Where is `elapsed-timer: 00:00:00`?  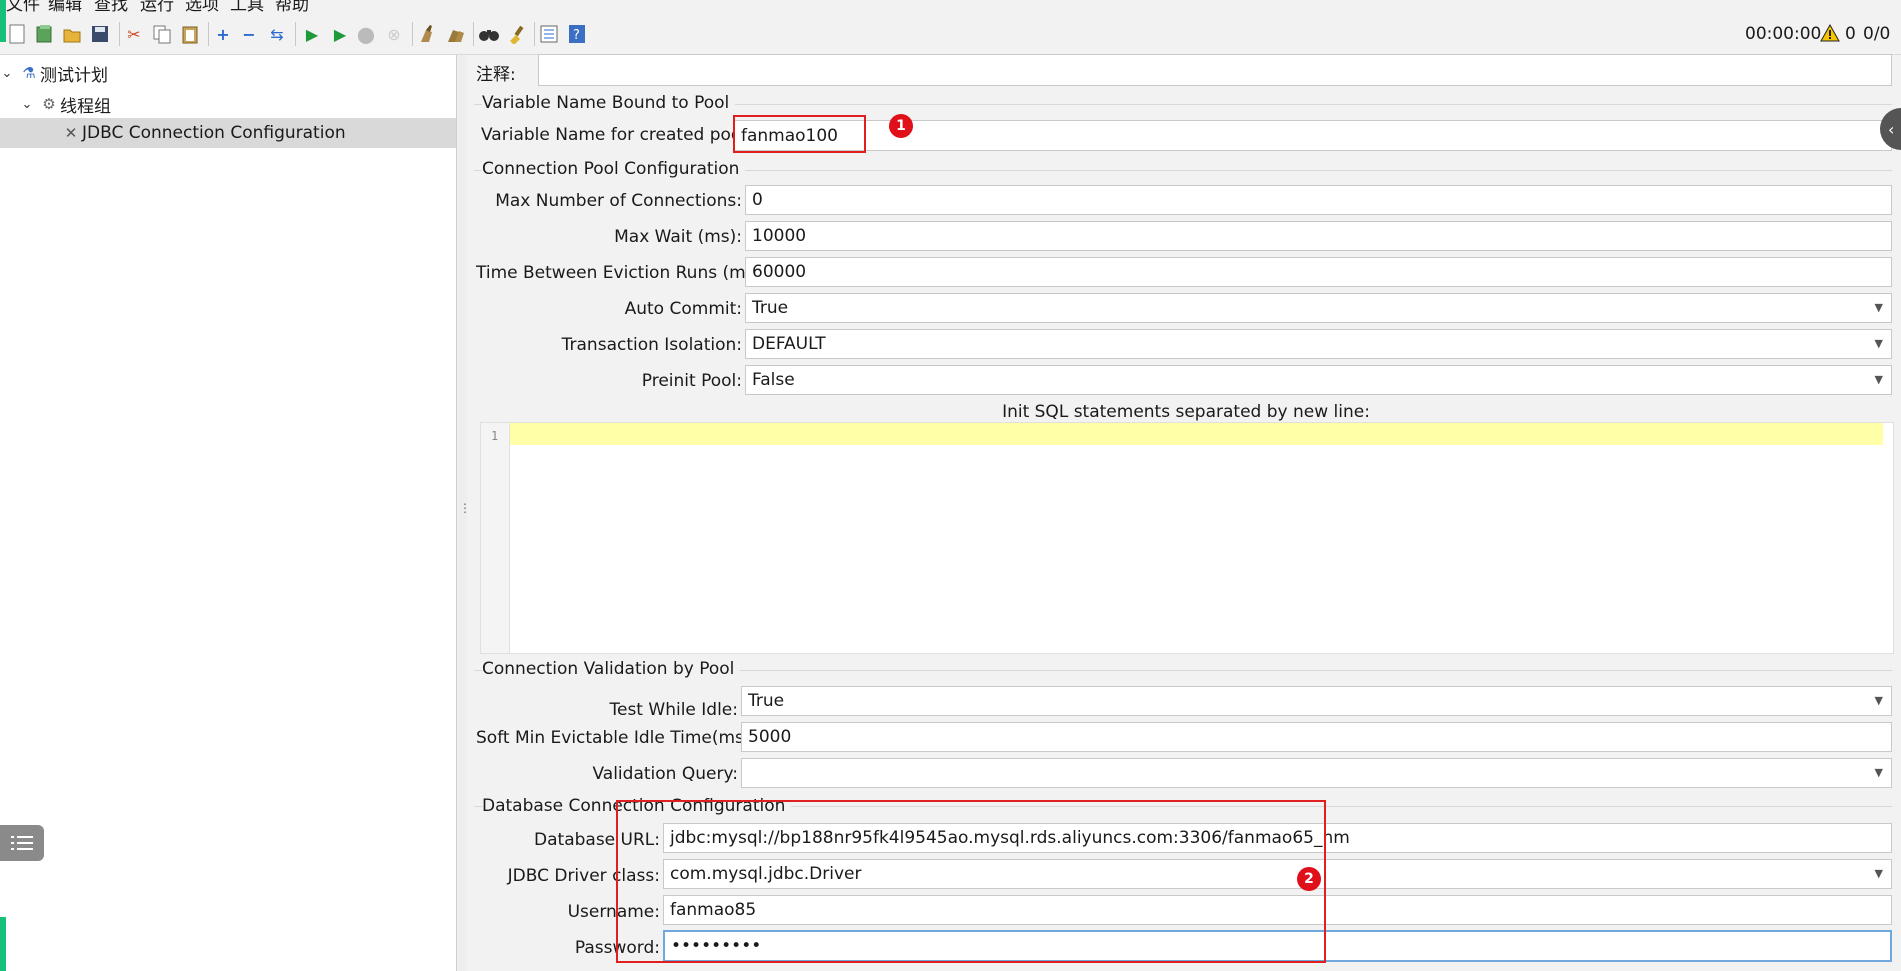 elapsed-timer: 00:00:00 is located at coordinates (1783, 34).